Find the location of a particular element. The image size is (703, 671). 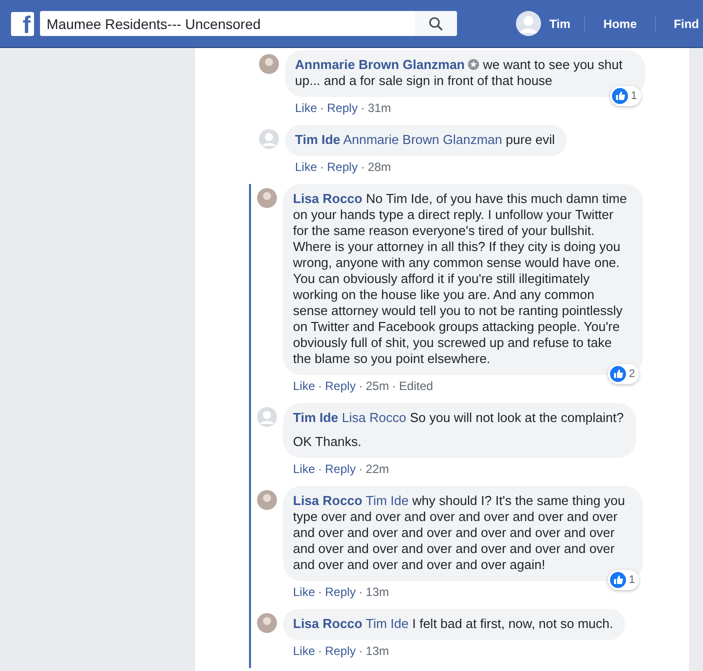

mention-link: Lisa Rocco is located at coordinates (374, 417).